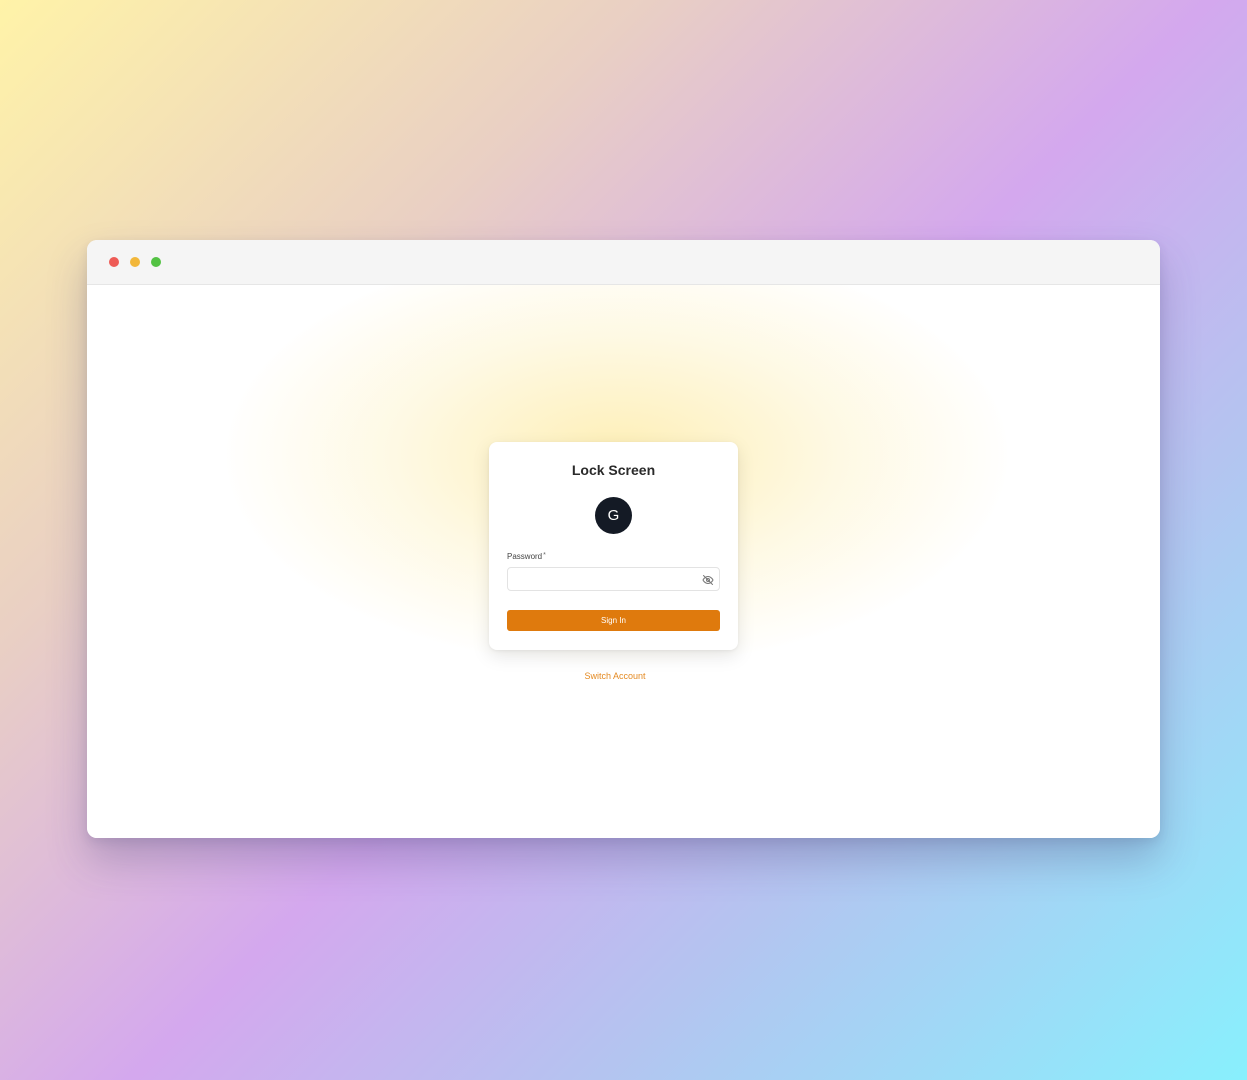 Image resolution: width=1247 pixels, height=1080 pixels. I want to click on password-label: Password*, so click(526, 556).